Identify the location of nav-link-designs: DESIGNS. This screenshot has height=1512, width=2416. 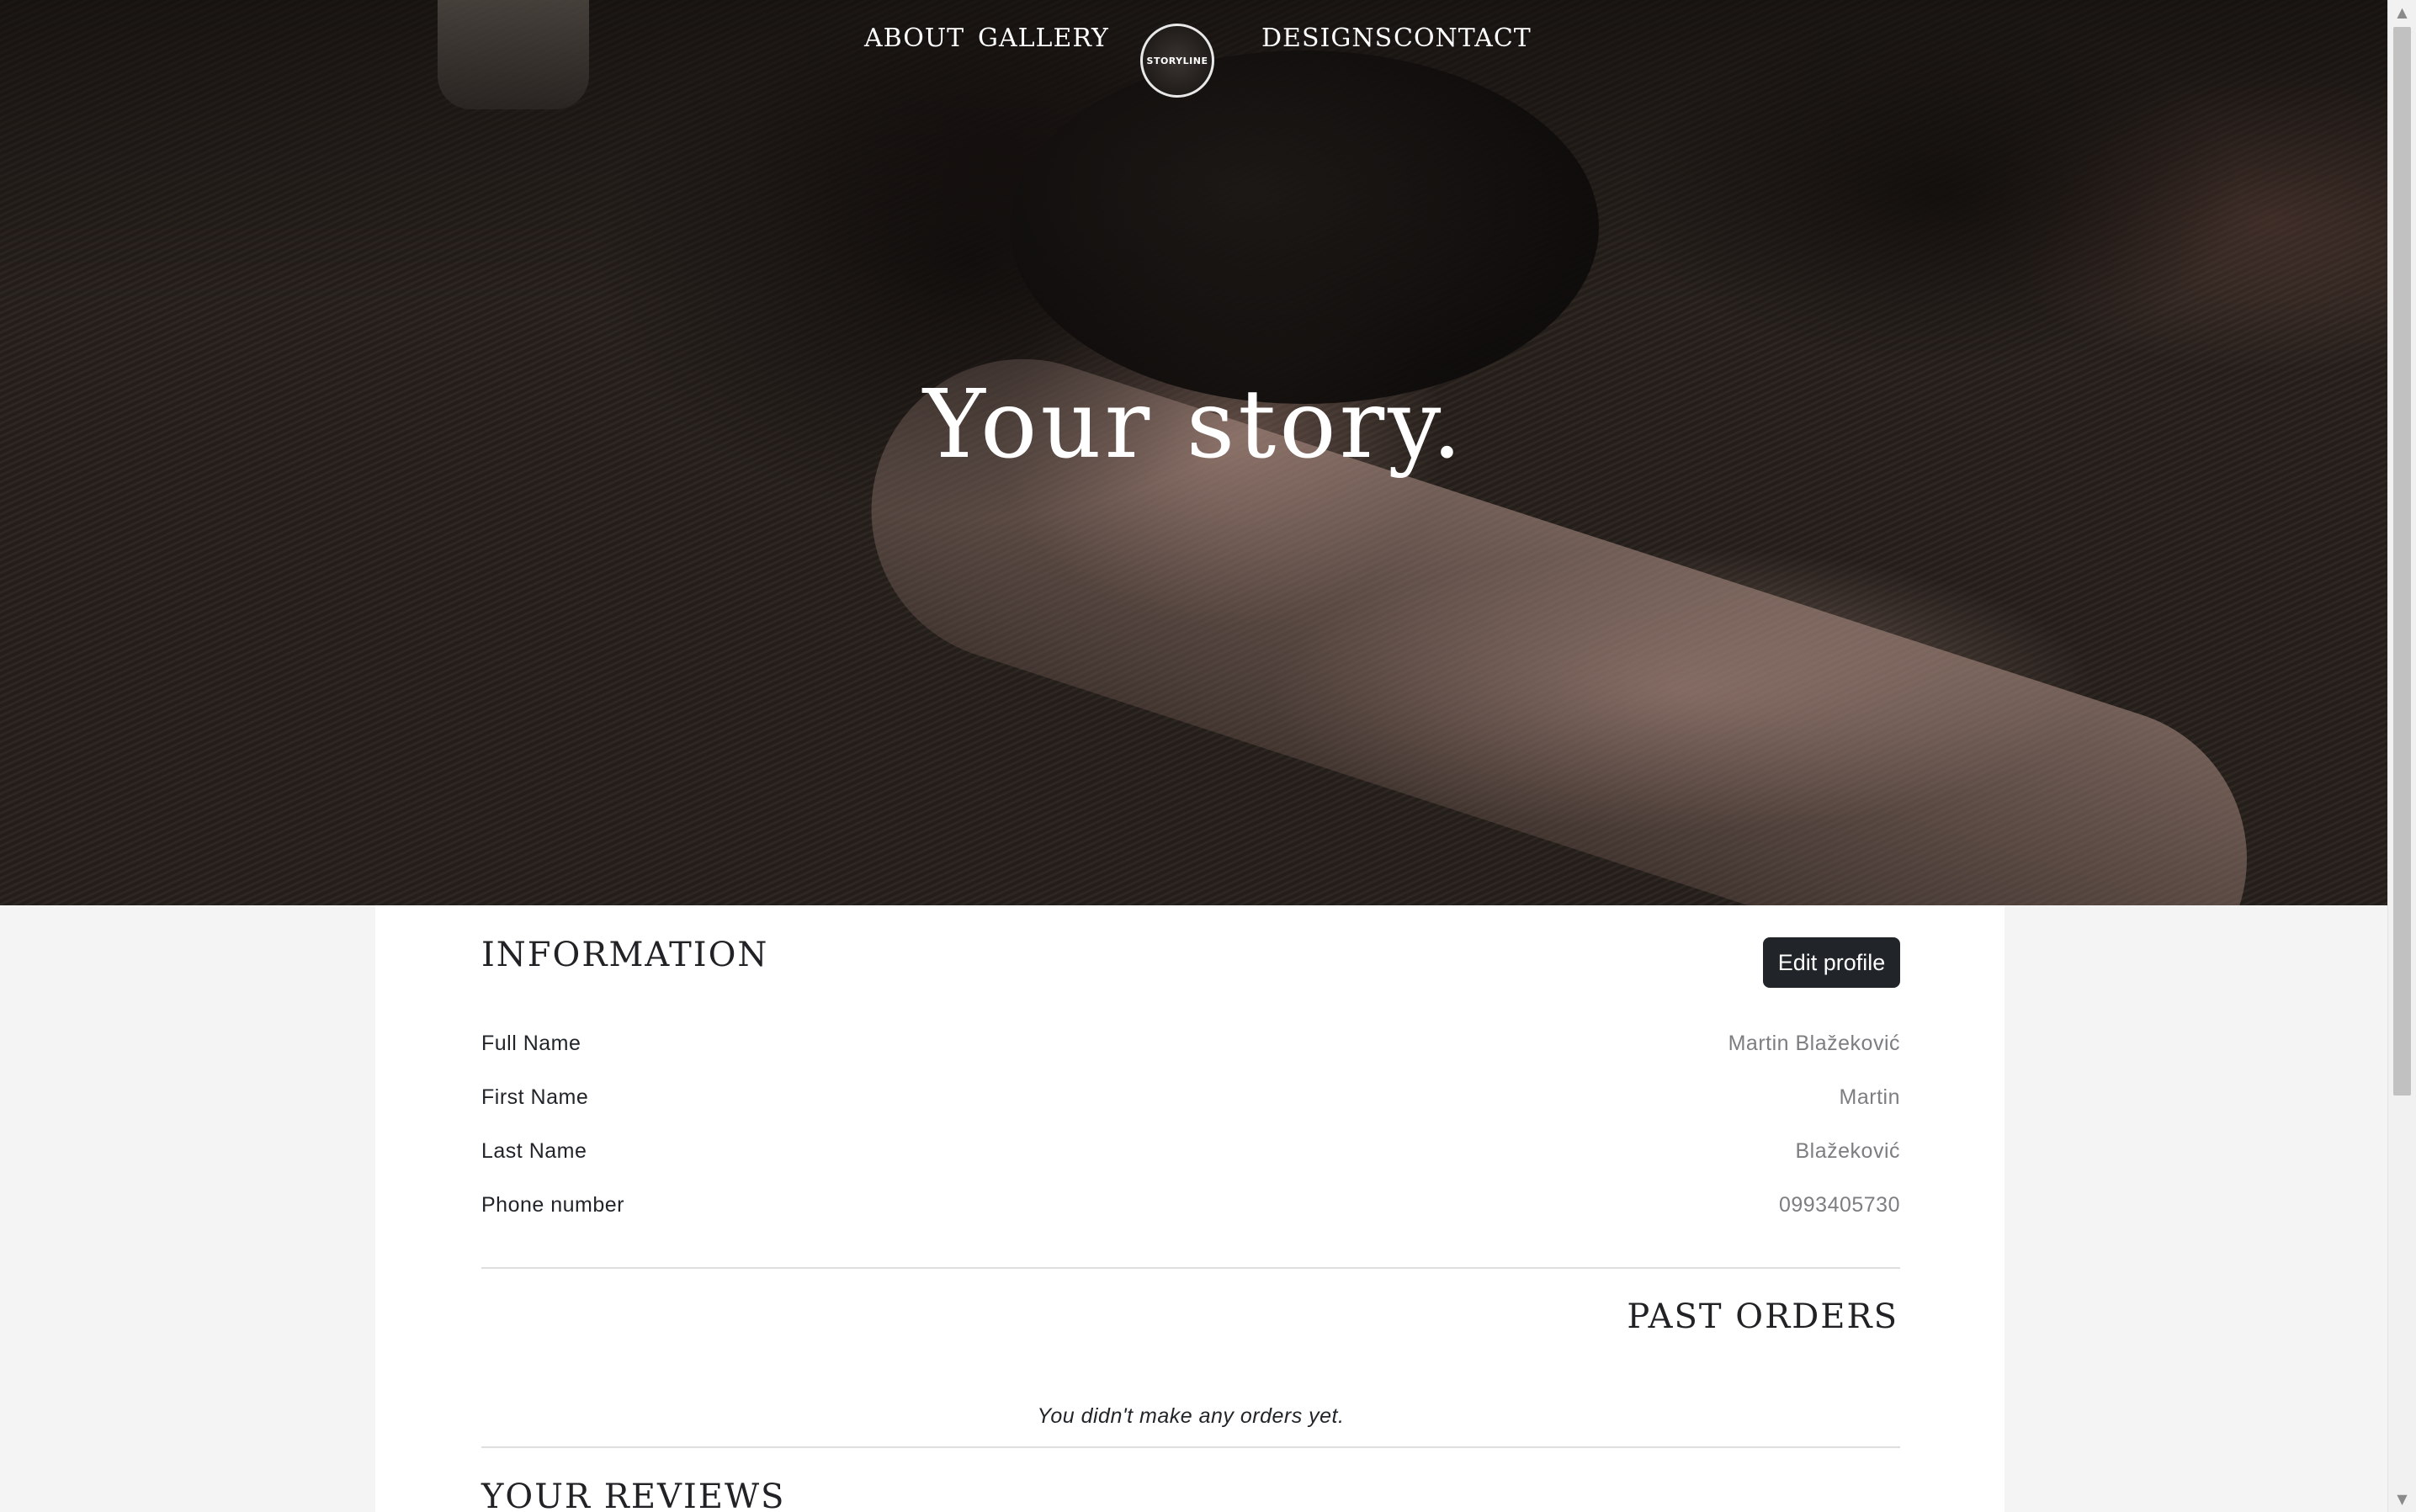
(1327, 38).